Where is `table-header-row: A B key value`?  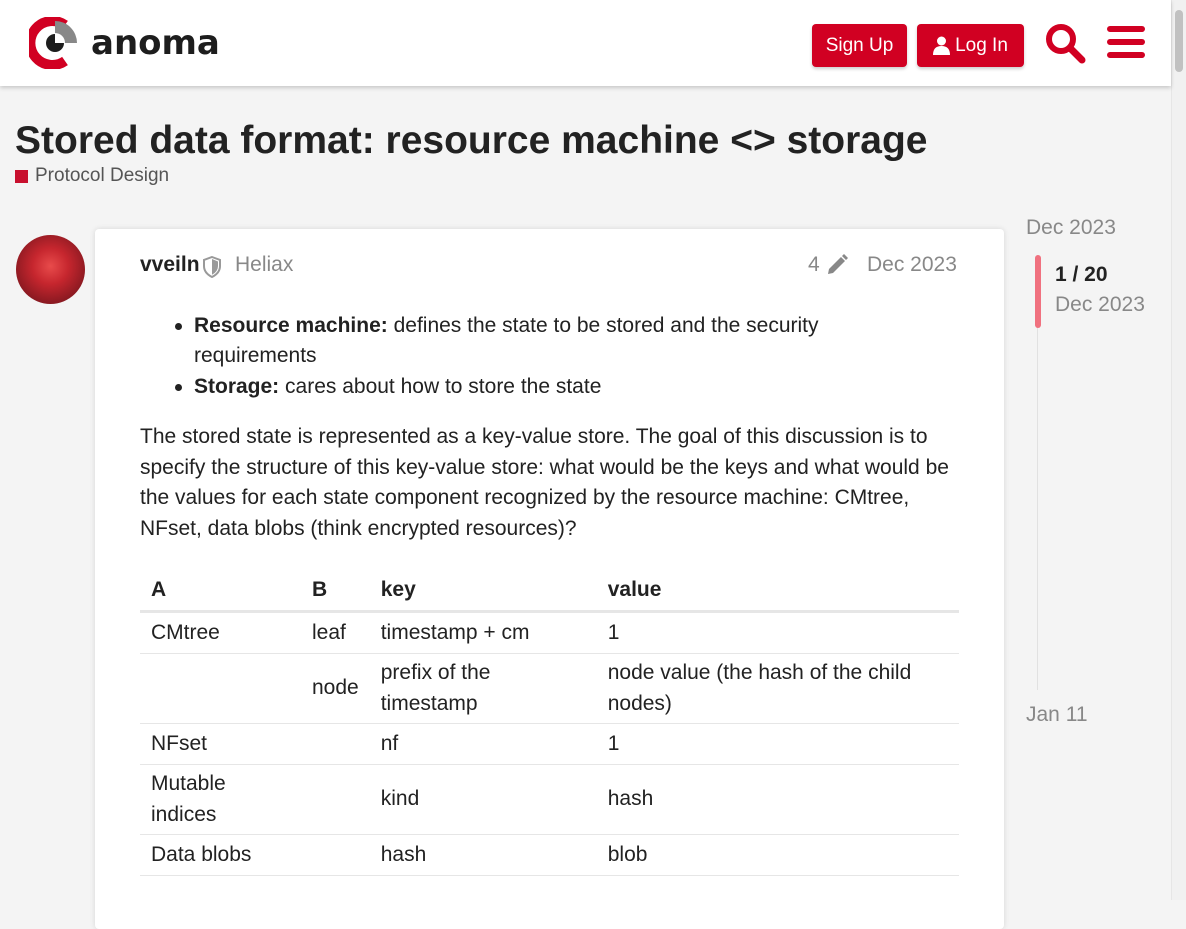 table-header-row: A B key value is located at coordinates (549, 591).